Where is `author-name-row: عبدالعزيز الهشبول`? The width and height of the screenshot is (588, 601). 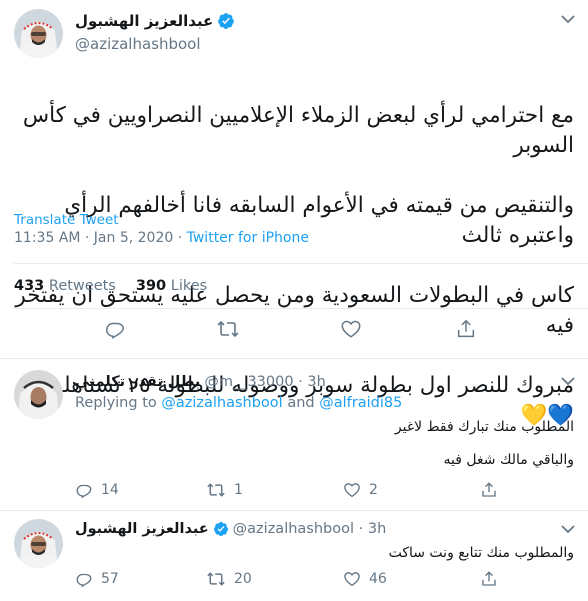
author-name-row: عبدالعزيز الهشبول is located at coordinates (155, 21).